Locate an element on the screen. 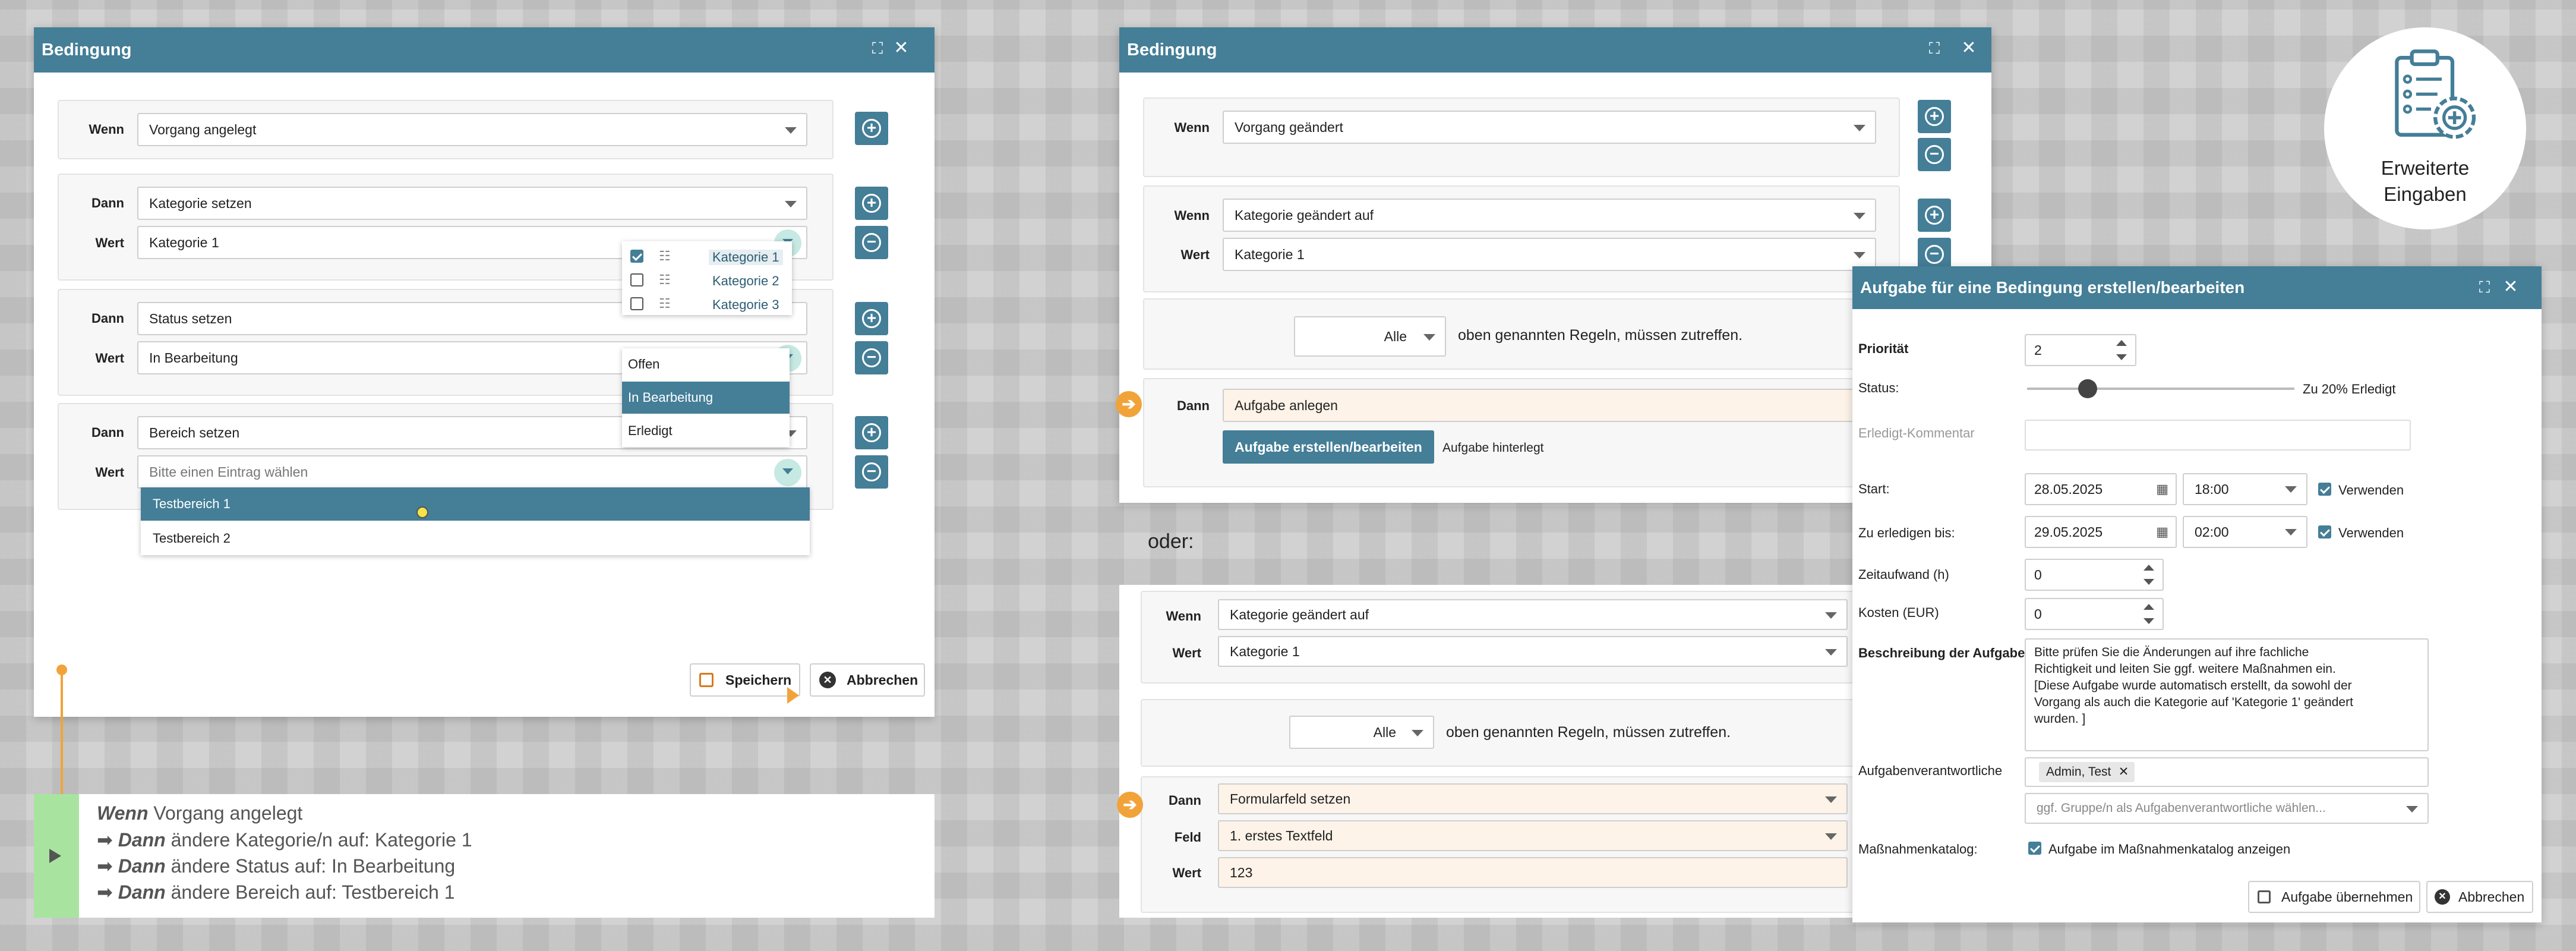 Image resolution: width=2576 pixels, height=951 pixels. start-use-checkbox is located at coordinates (2324, 489).